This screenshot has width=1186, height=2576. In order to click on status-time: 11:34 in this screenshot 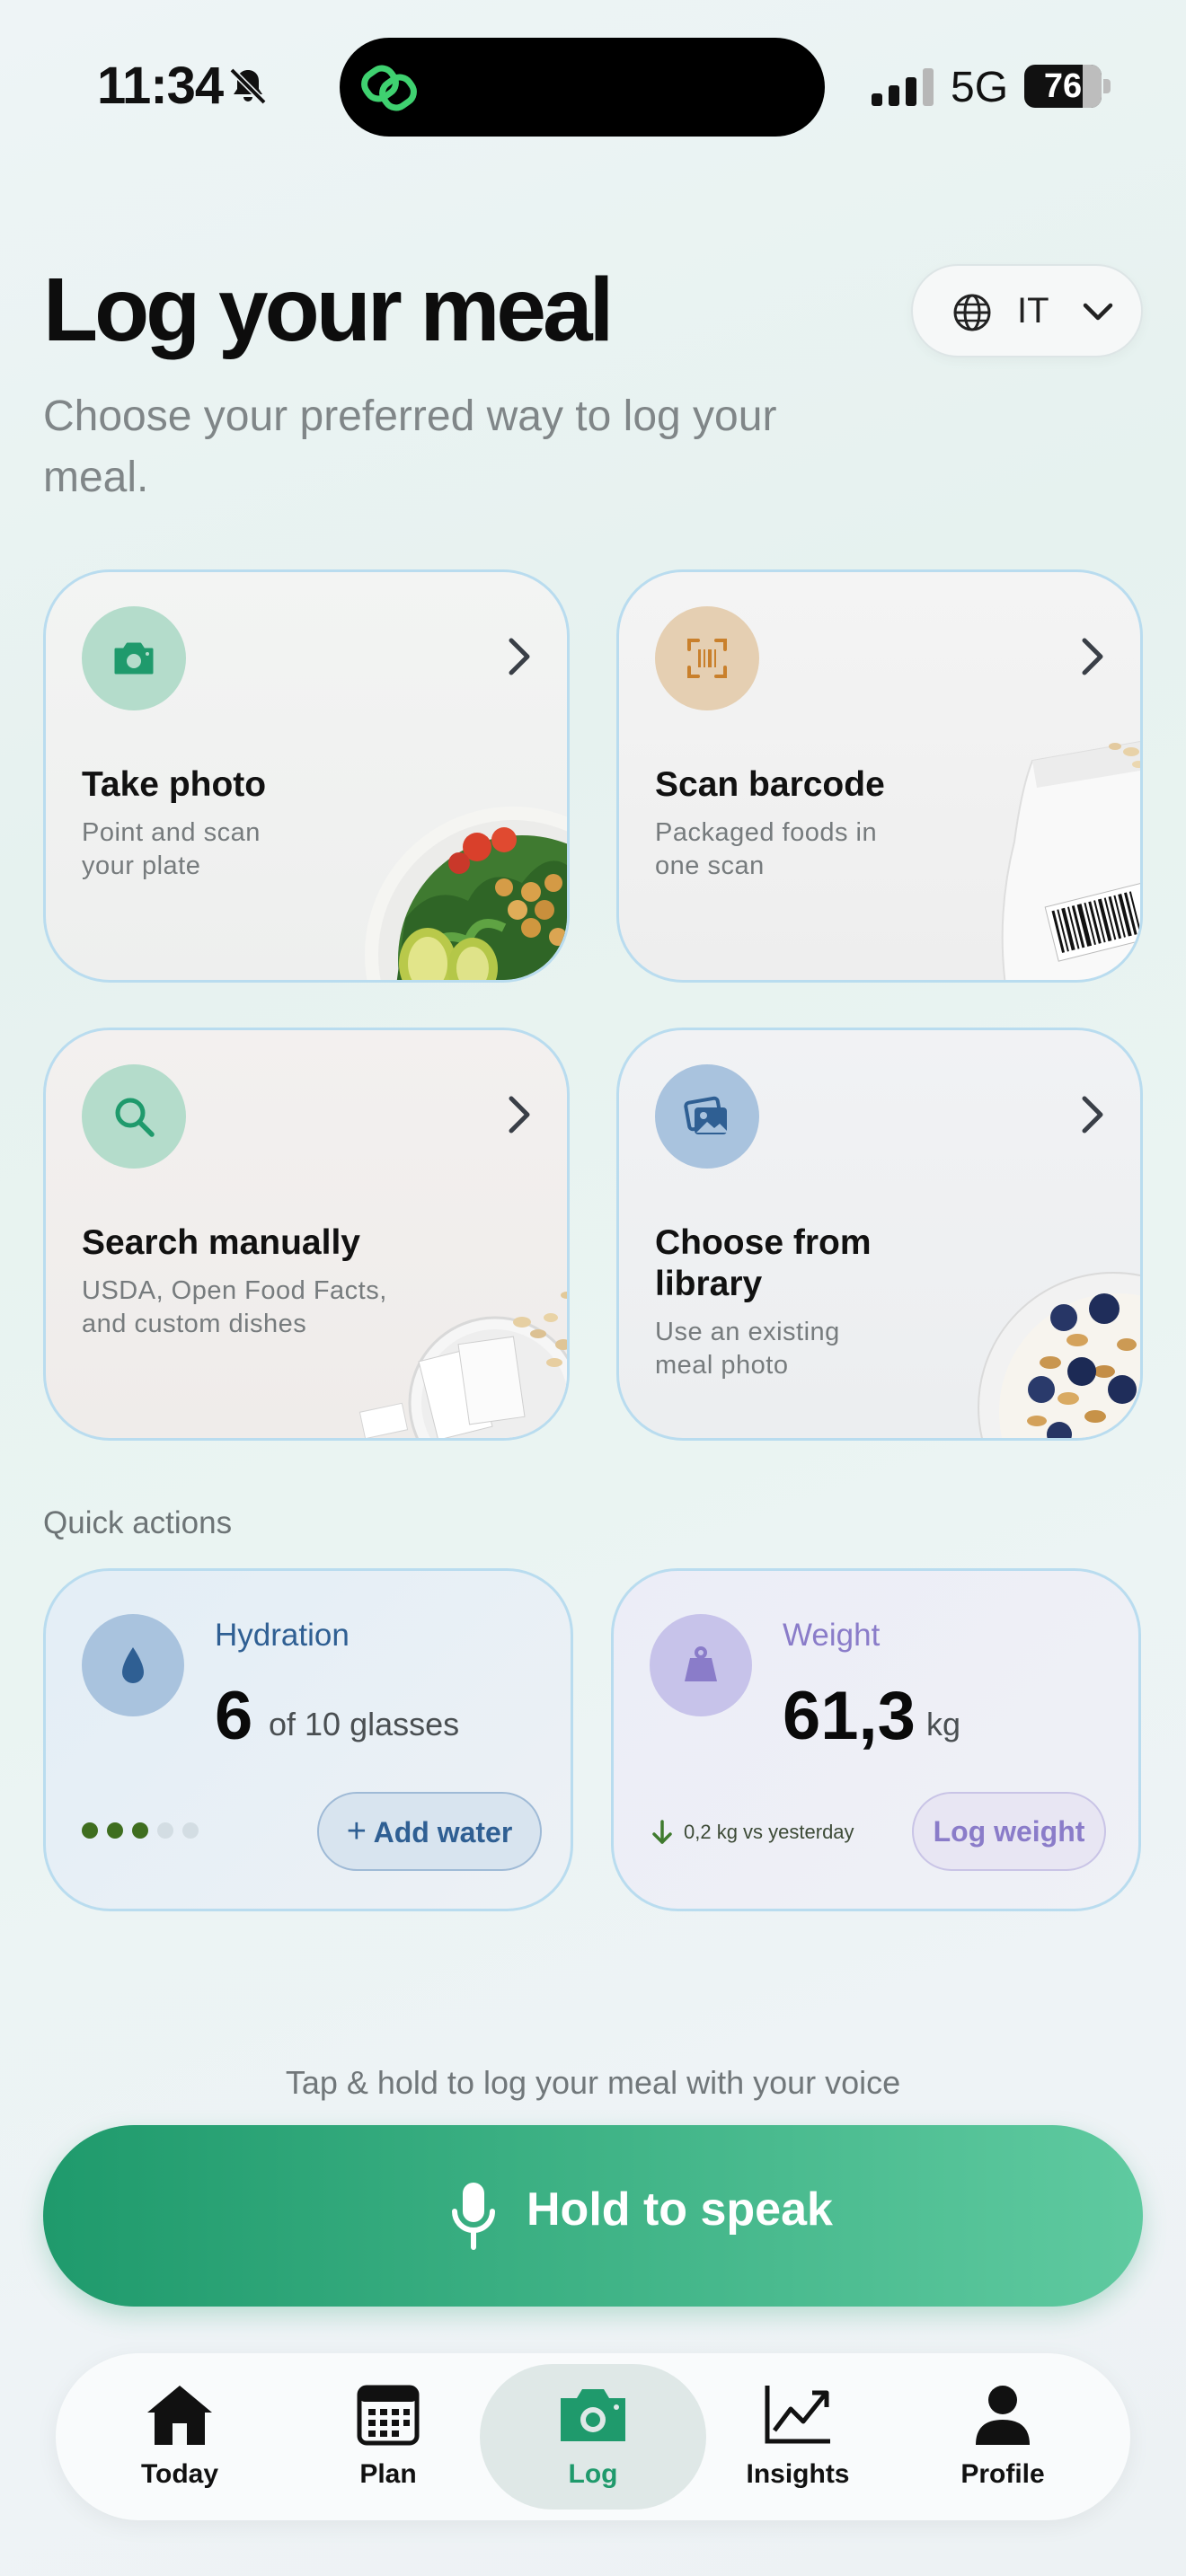, I will do `click(160, 86)`.